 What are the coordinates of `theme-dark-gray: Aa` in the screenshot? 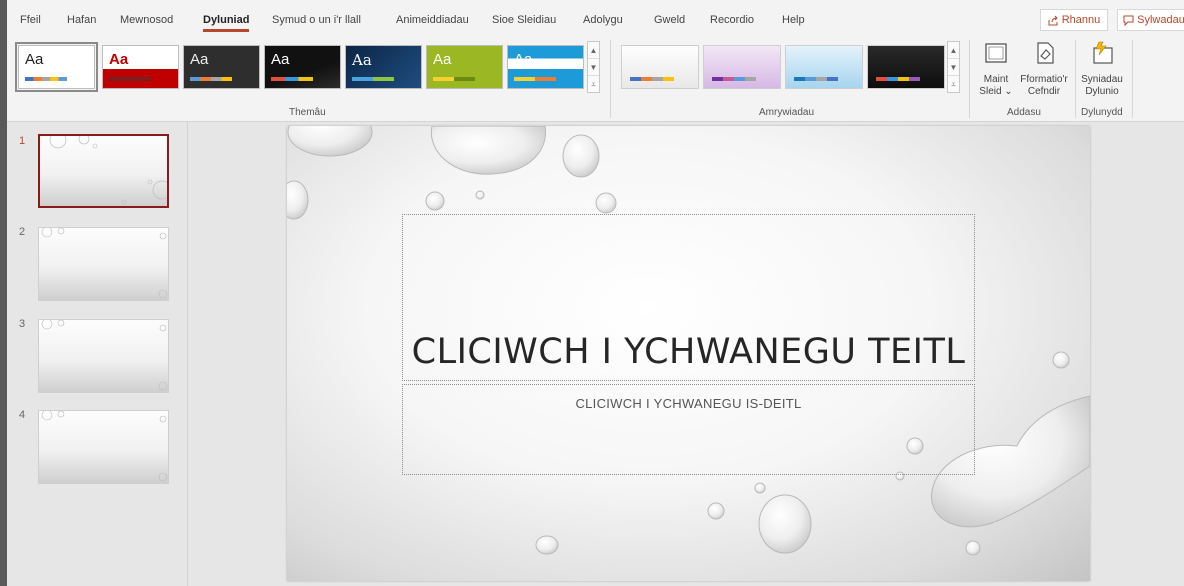 It's located at (221, 67).